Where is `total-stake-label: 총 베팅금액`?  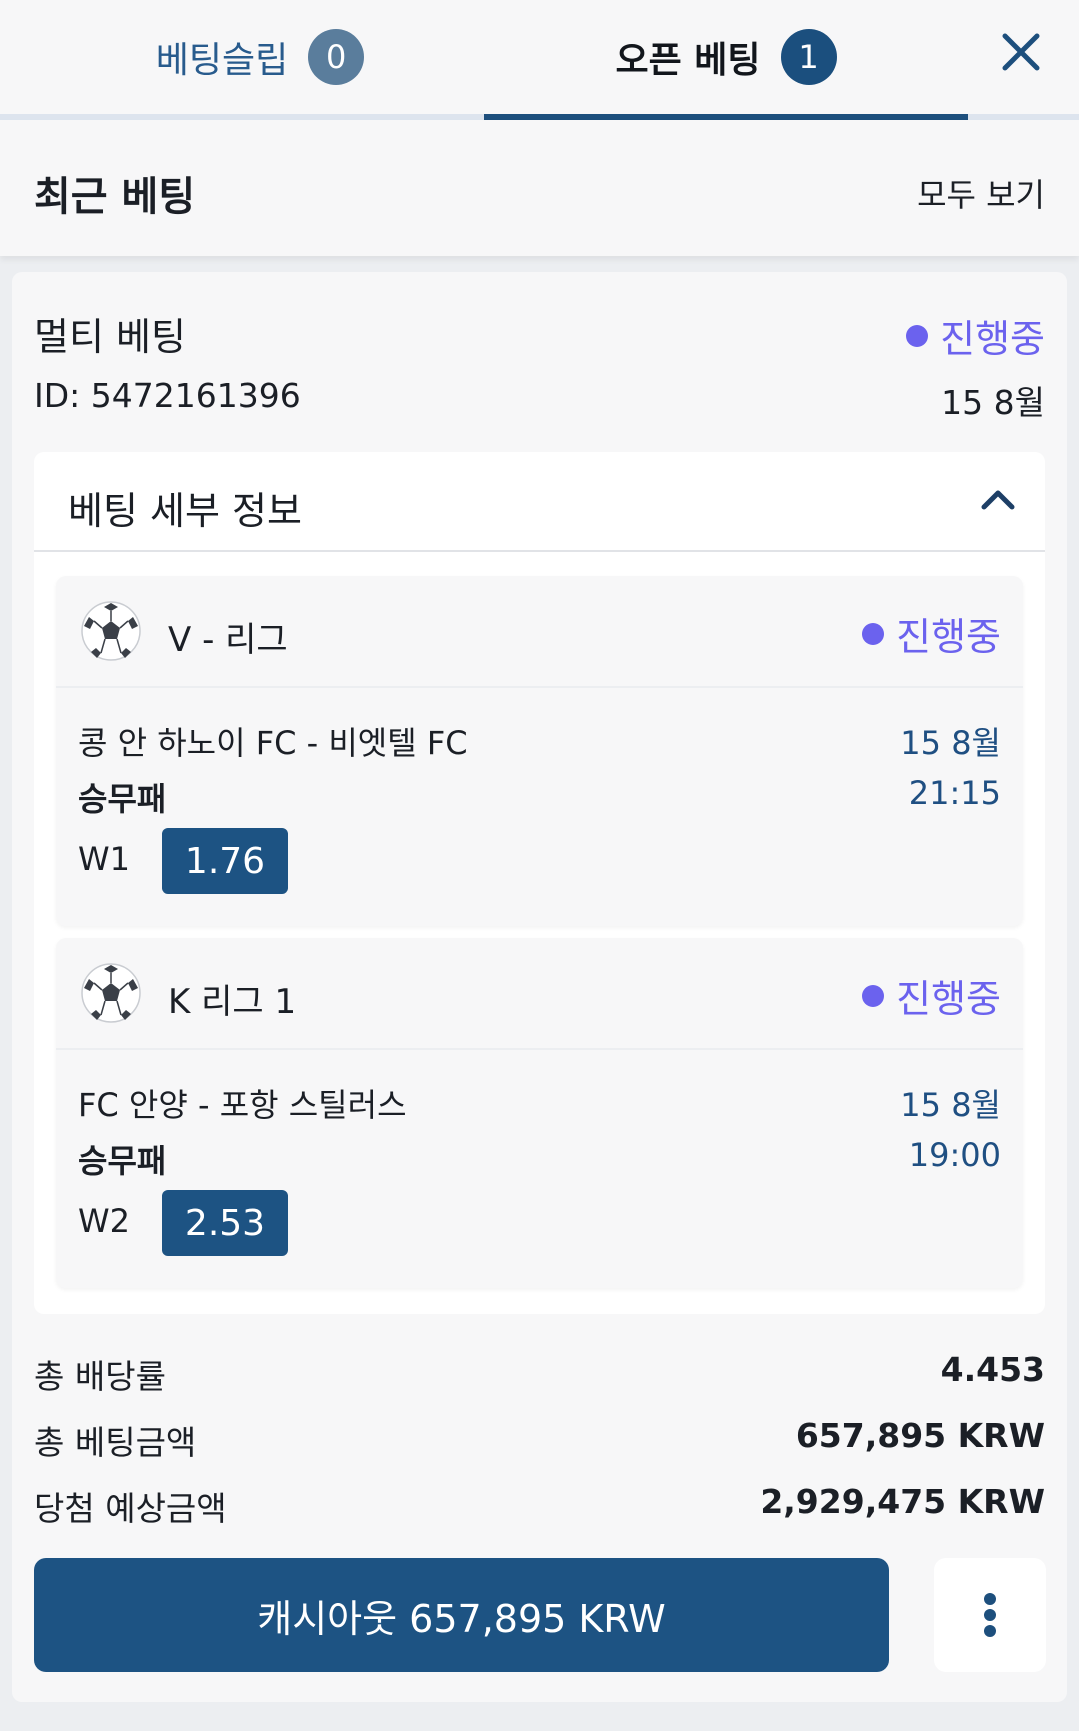
total-stake-label: 총 베팅금액 is located at coordinates (115, 1442).